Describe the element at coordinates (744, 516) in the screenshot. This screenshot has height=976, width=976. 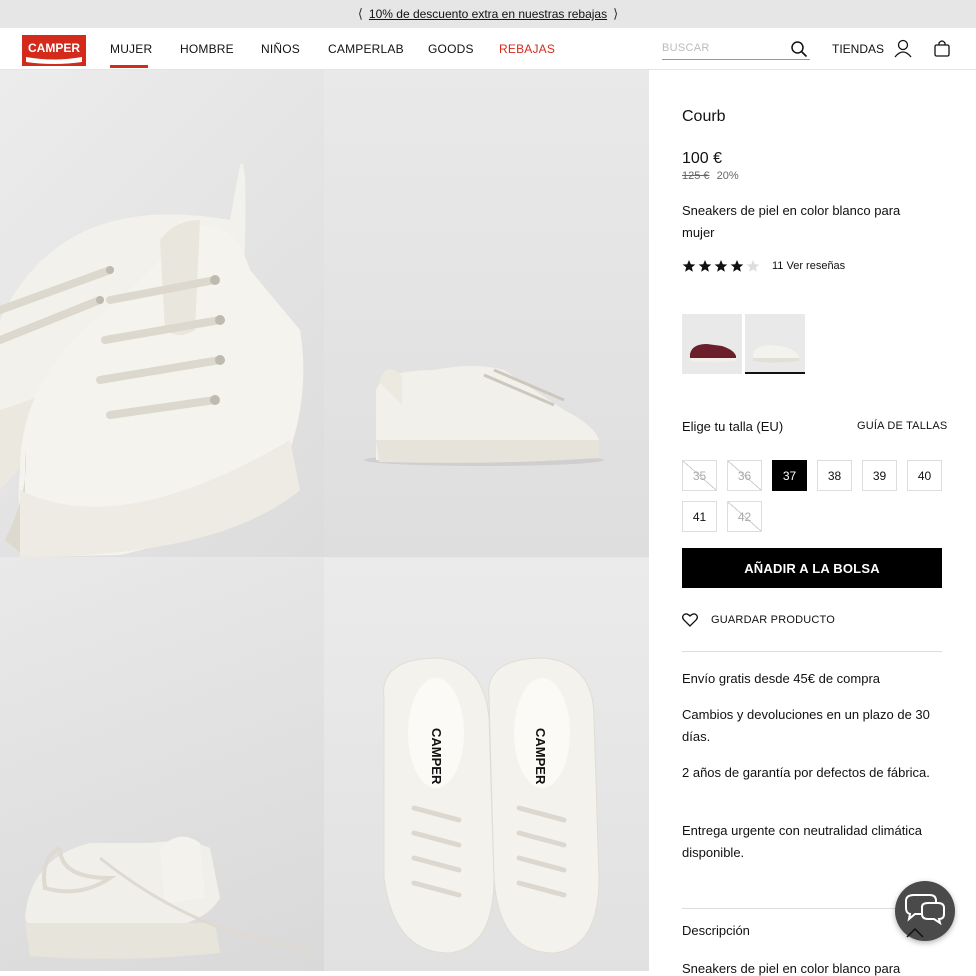
I see `size-option-42: 42` at that location.